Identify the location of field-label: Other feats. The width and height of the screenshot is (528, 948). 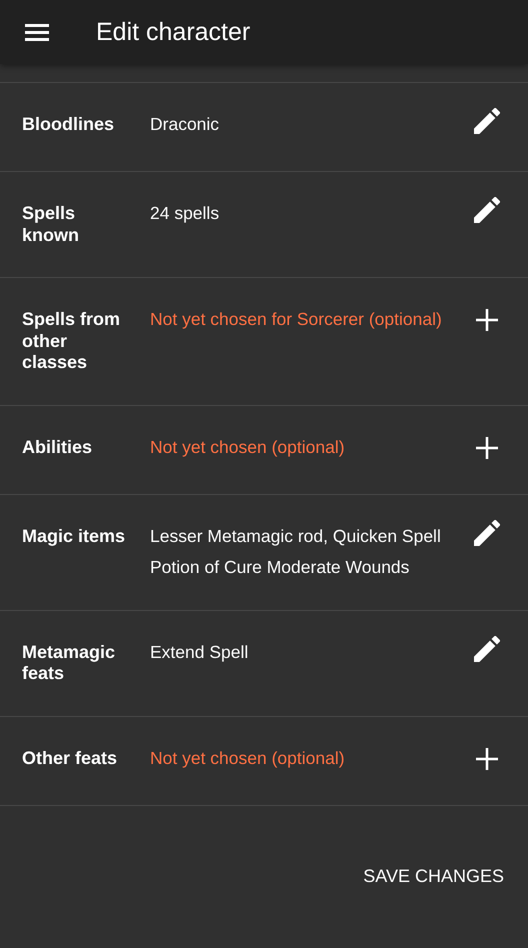
(70, 759).